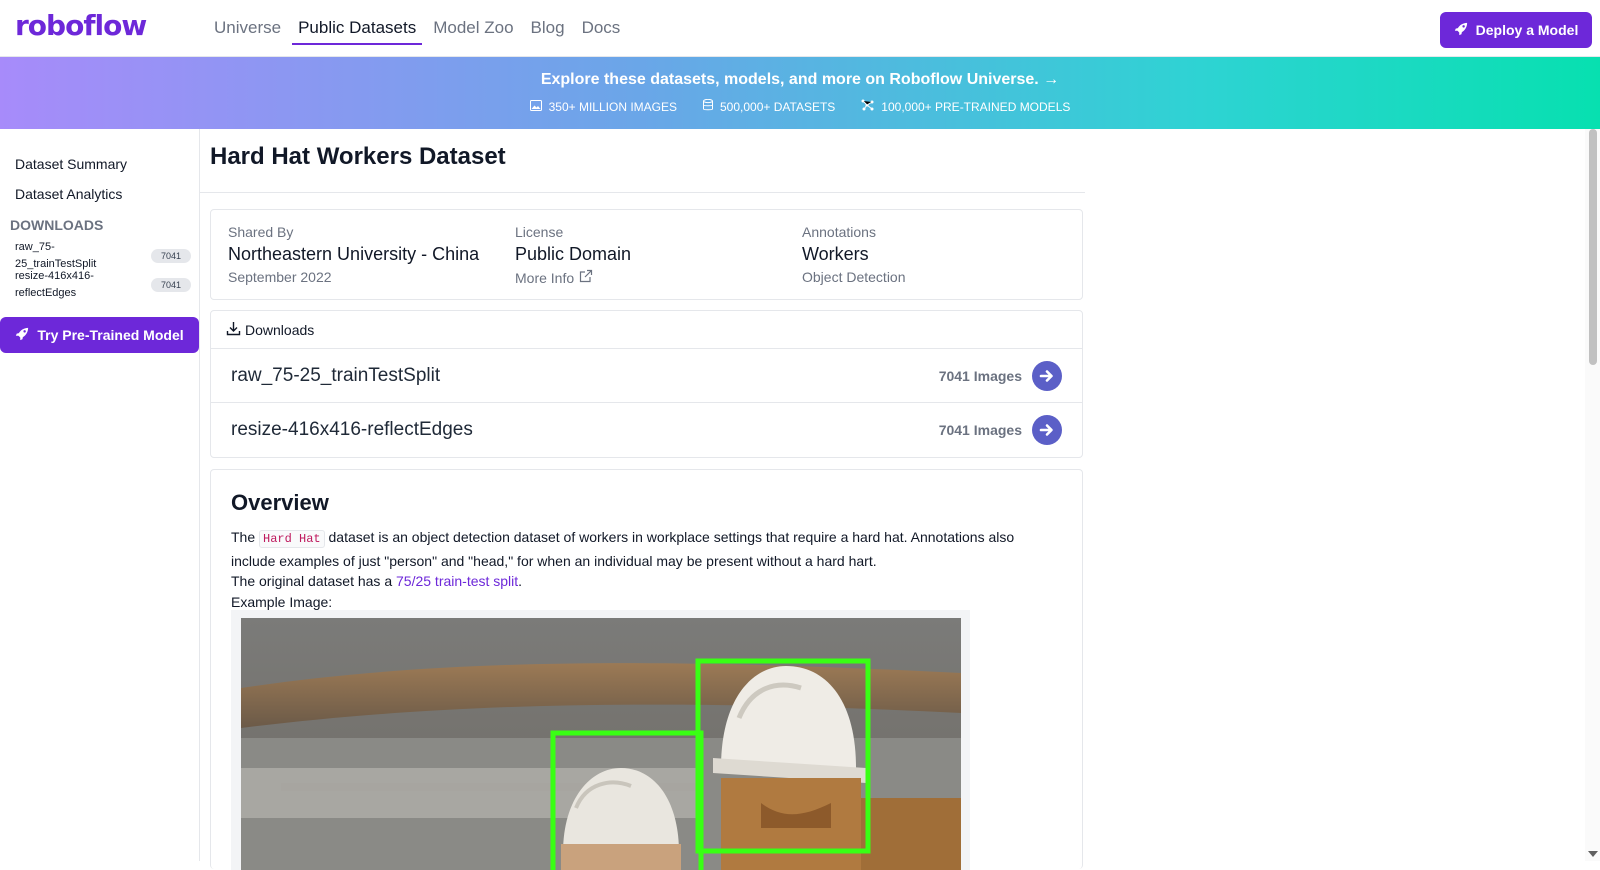  What do you see at coordinates (646, 330) in the screenshot?
I see `downloads-card-header: Downloads` at bounding box center [646, 330].